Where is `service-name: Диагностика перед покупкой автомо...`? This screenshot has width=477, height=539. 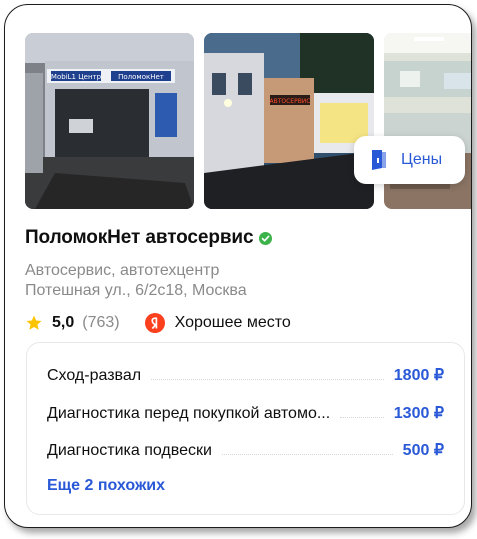
service-name: Диагностика перед покупкой автомо... is located at coordinates (189, 413).